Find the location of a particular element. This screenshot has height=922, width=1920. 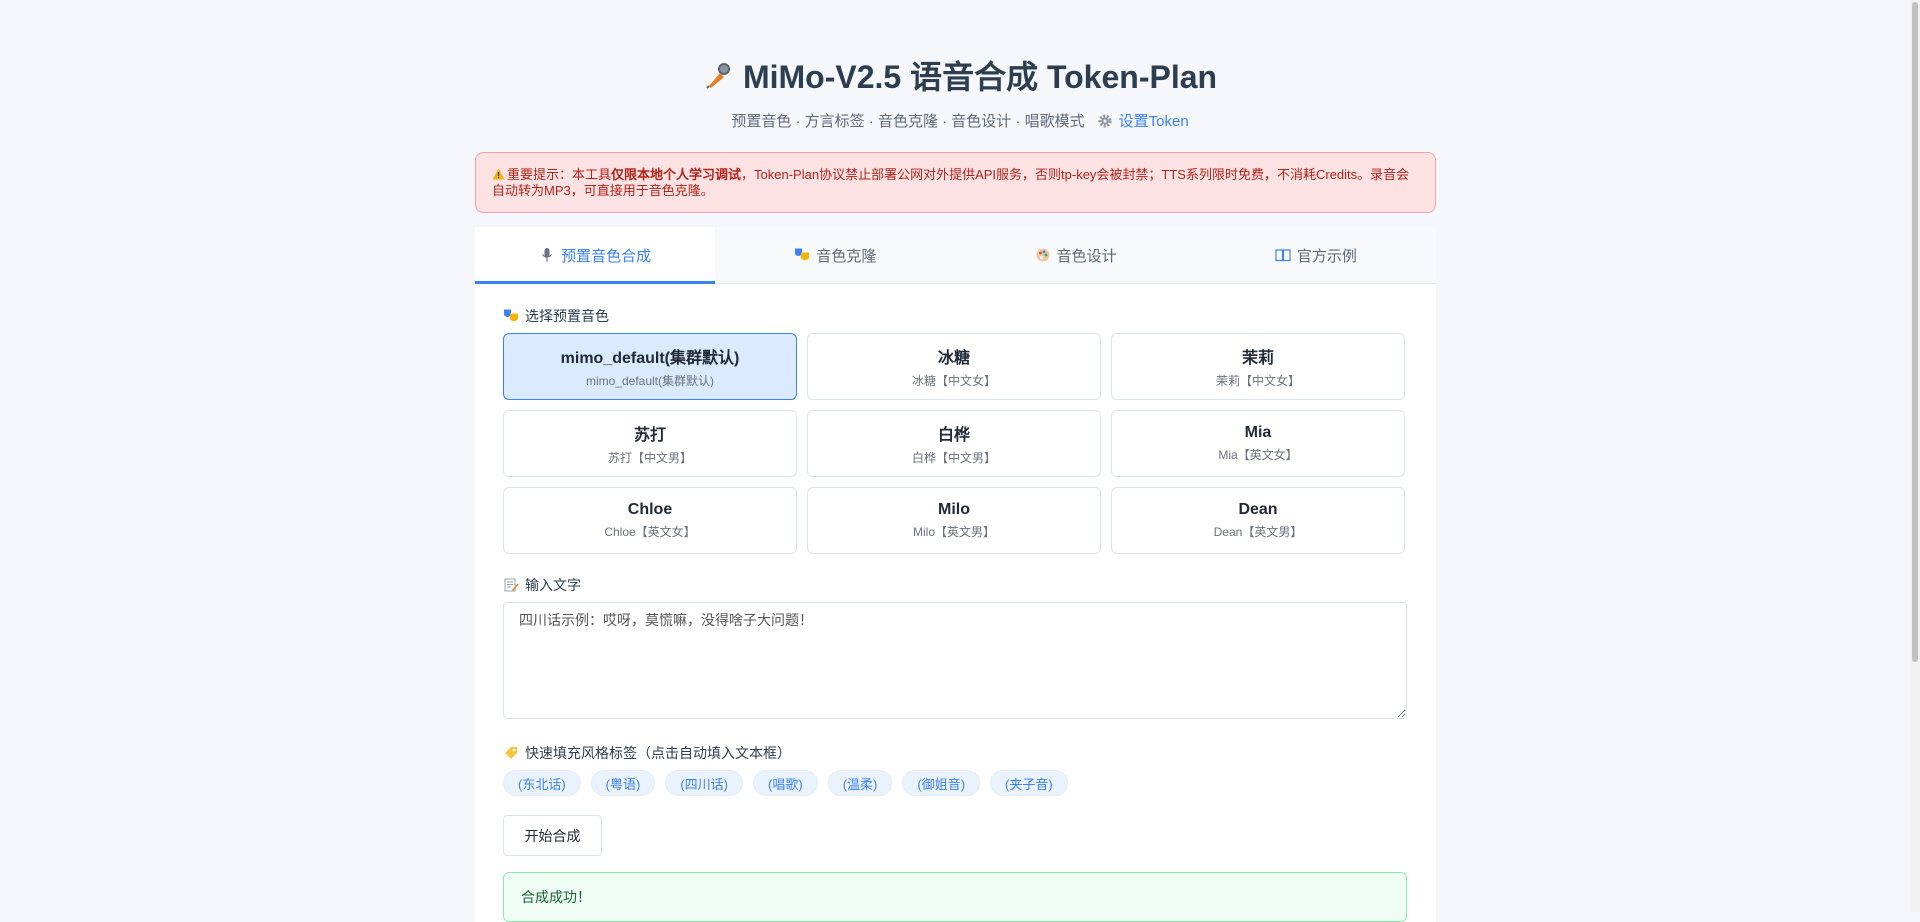

tab-label: 音色克隆 is located at coordinates (846, 255).